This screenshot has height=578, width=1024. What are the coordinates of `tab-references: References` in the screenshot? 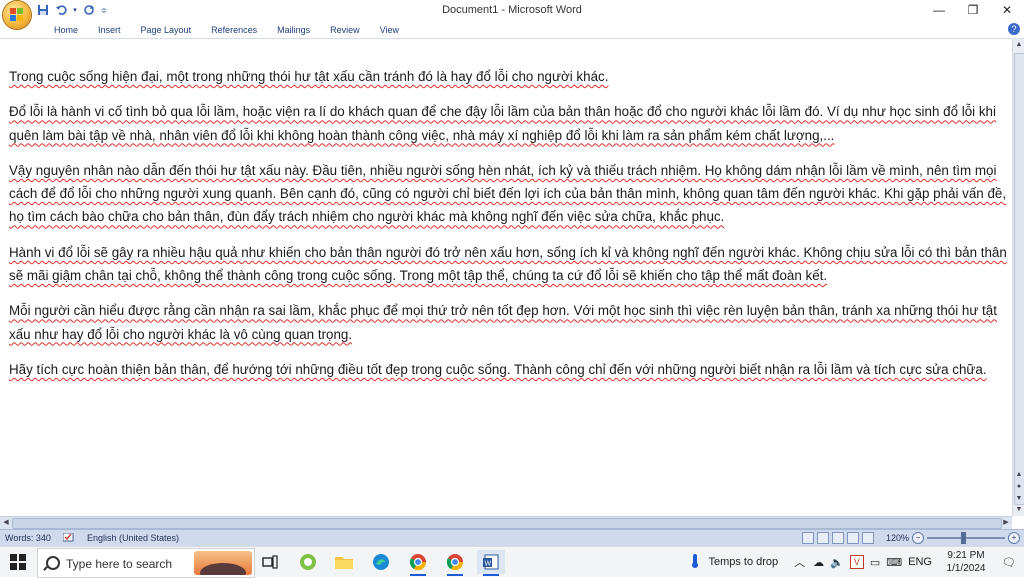 It's located at (234, 30).